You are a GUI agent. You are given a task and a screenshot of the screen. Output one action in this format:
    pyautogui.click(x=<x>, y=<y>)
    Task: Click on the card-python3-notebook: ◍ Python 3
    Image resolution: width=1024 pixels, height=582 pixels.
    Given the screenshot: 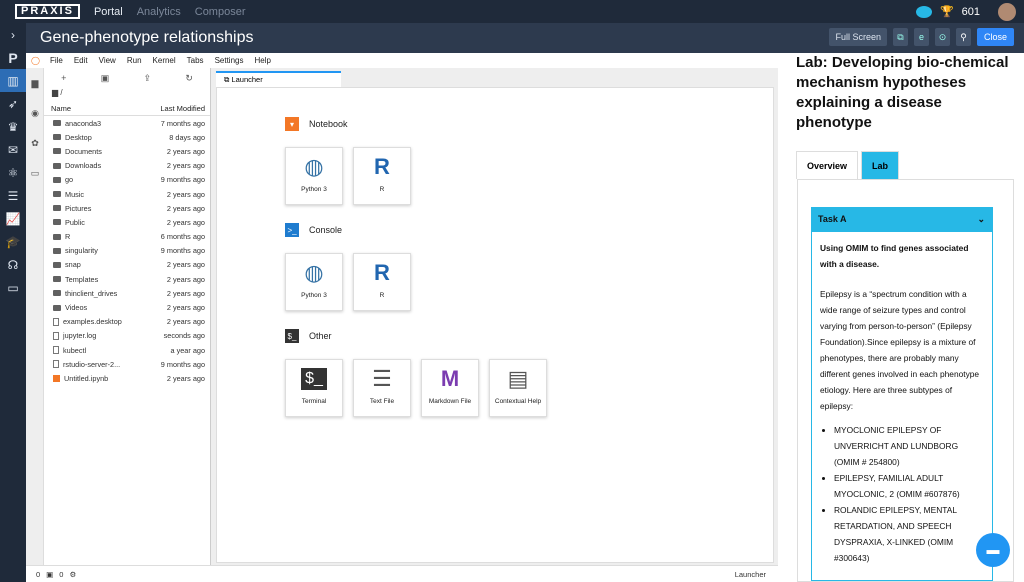 What is the action you would take?
    pyautogui.click(x=314, y=176)
    